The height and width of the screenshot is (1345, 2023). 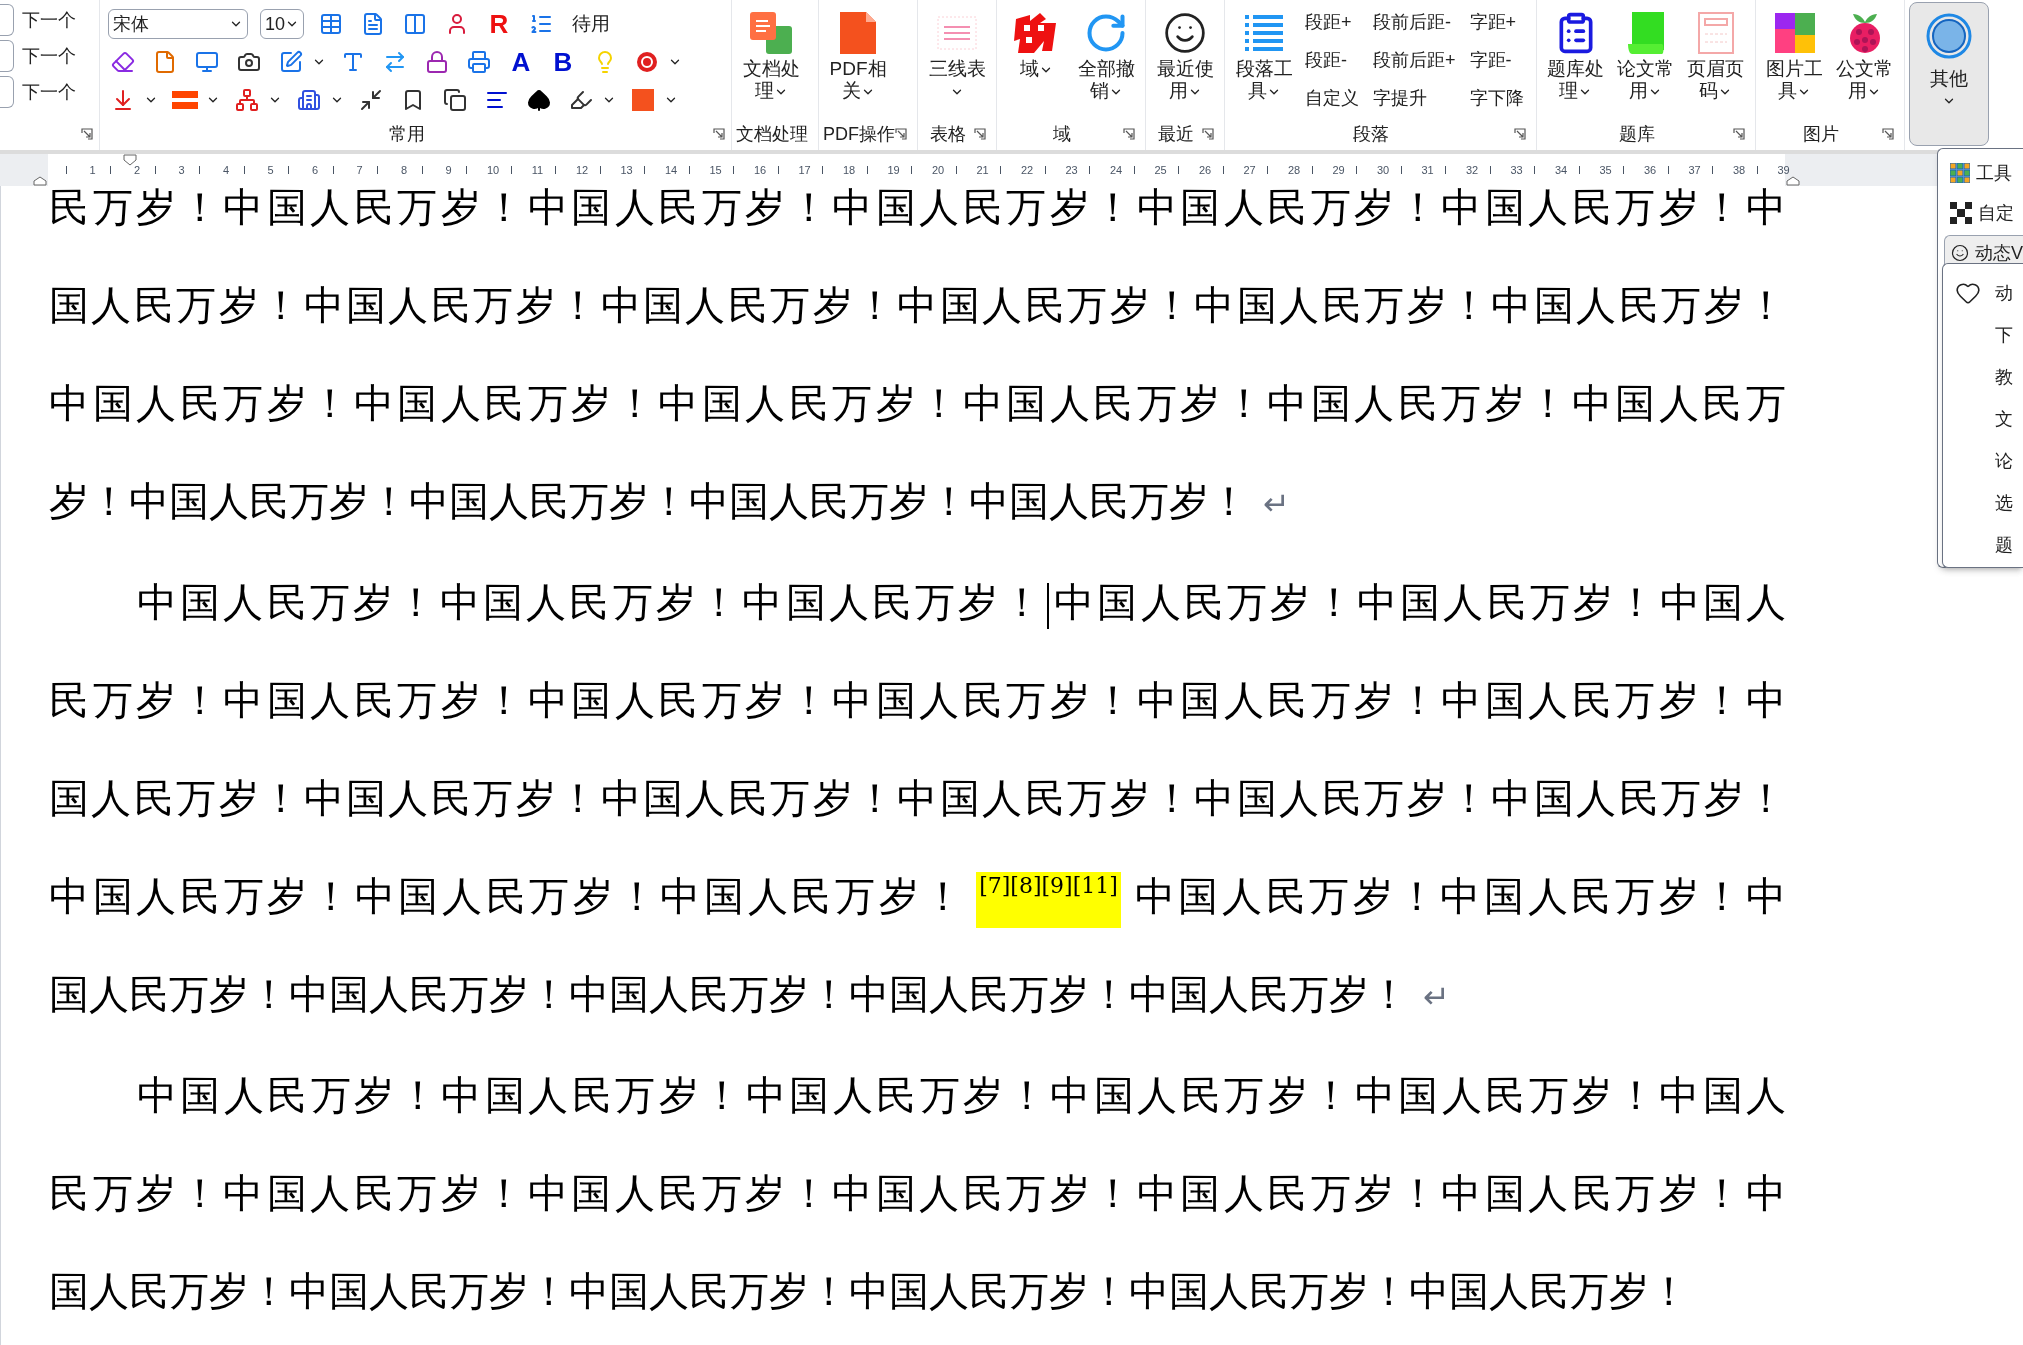 I want to click on submenu-item: 教, so click(x=1983, y=377).